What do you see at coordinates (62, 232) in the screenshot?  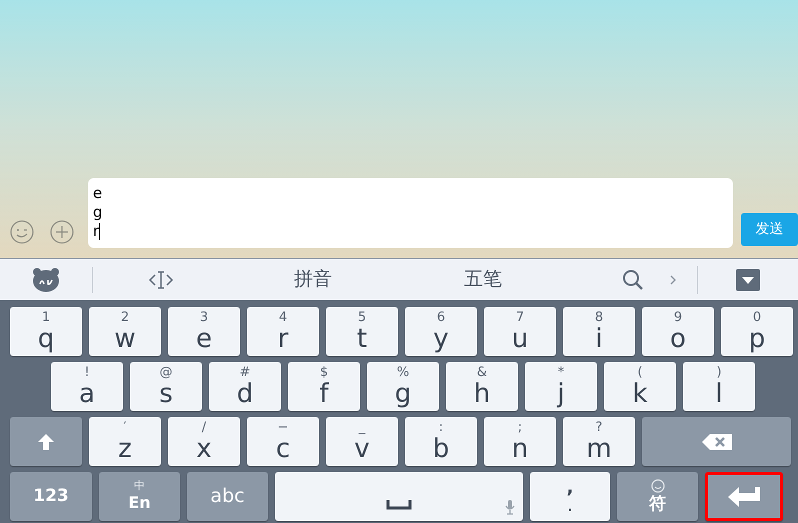 I see `plus-icon` at bounding box center [62, 232].